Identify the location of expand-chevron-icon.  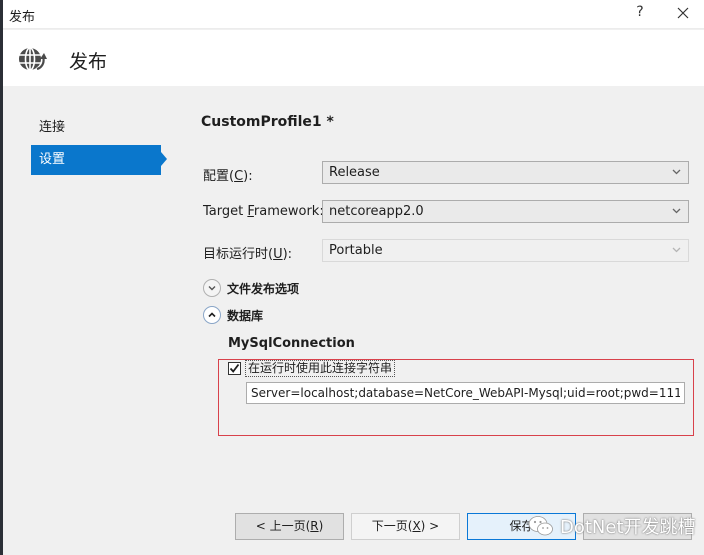
(212, 288).